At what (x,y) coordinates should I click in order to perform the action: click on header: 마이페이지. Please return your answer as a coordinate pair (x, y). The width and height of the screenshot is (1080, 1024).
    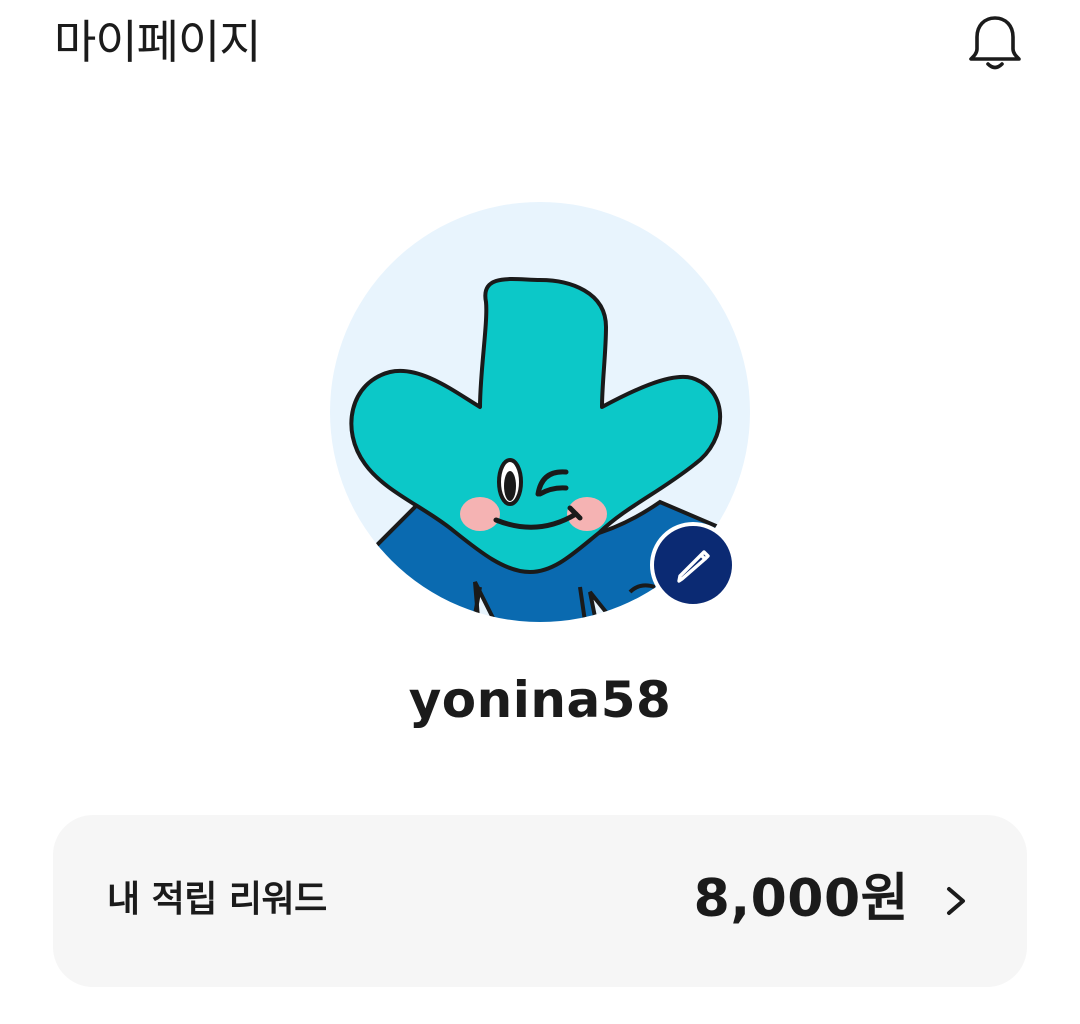
    Looking at the image, I should click on (540, 45).